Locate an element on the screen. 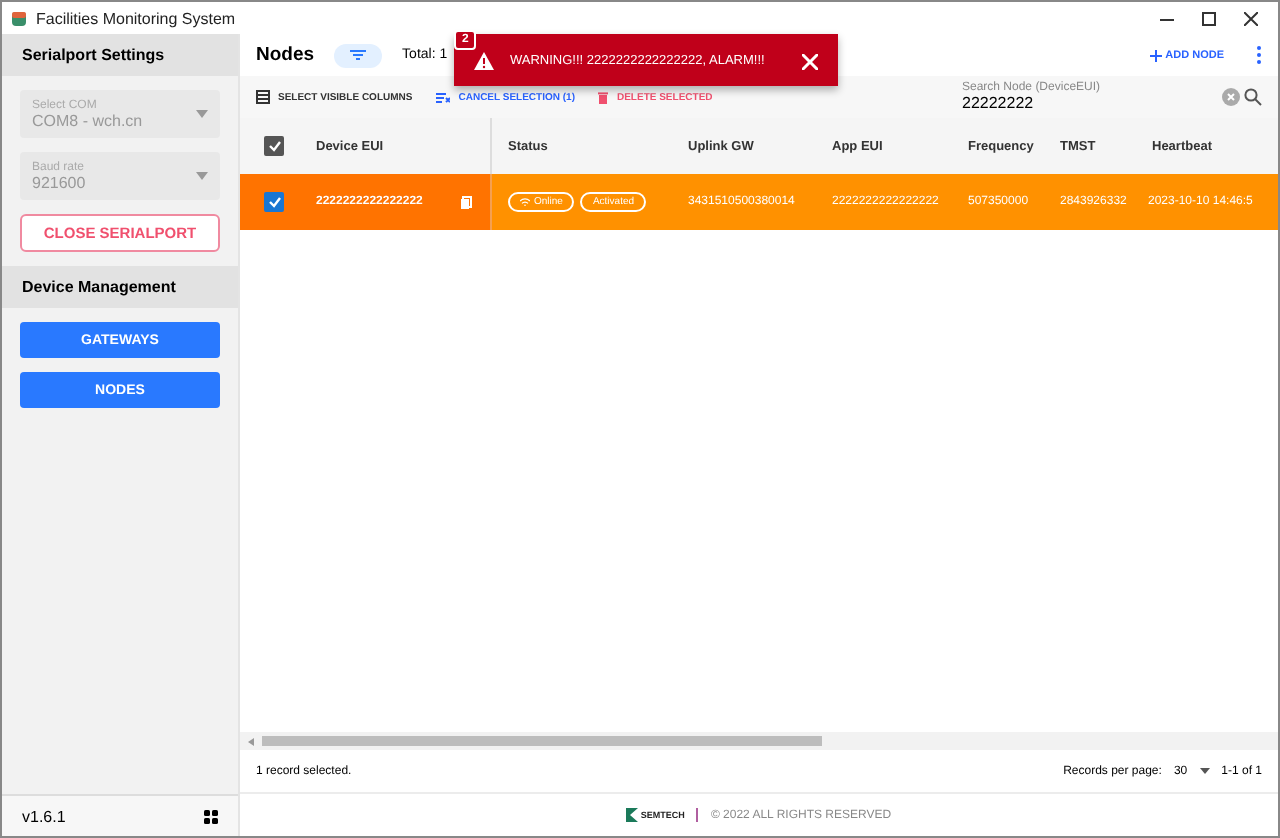  grid-icon is located at coordinates (211, 816).